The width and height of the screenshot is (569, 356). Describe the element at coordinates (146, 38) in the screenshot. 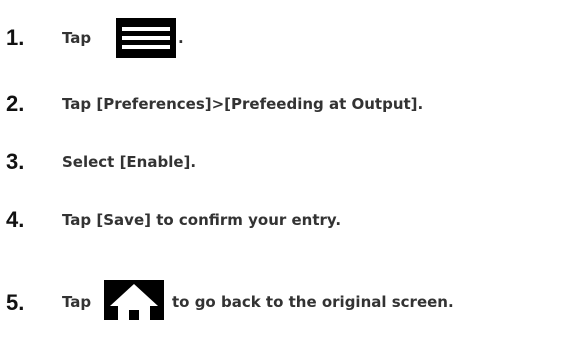

I see `menu-icon` at that location.